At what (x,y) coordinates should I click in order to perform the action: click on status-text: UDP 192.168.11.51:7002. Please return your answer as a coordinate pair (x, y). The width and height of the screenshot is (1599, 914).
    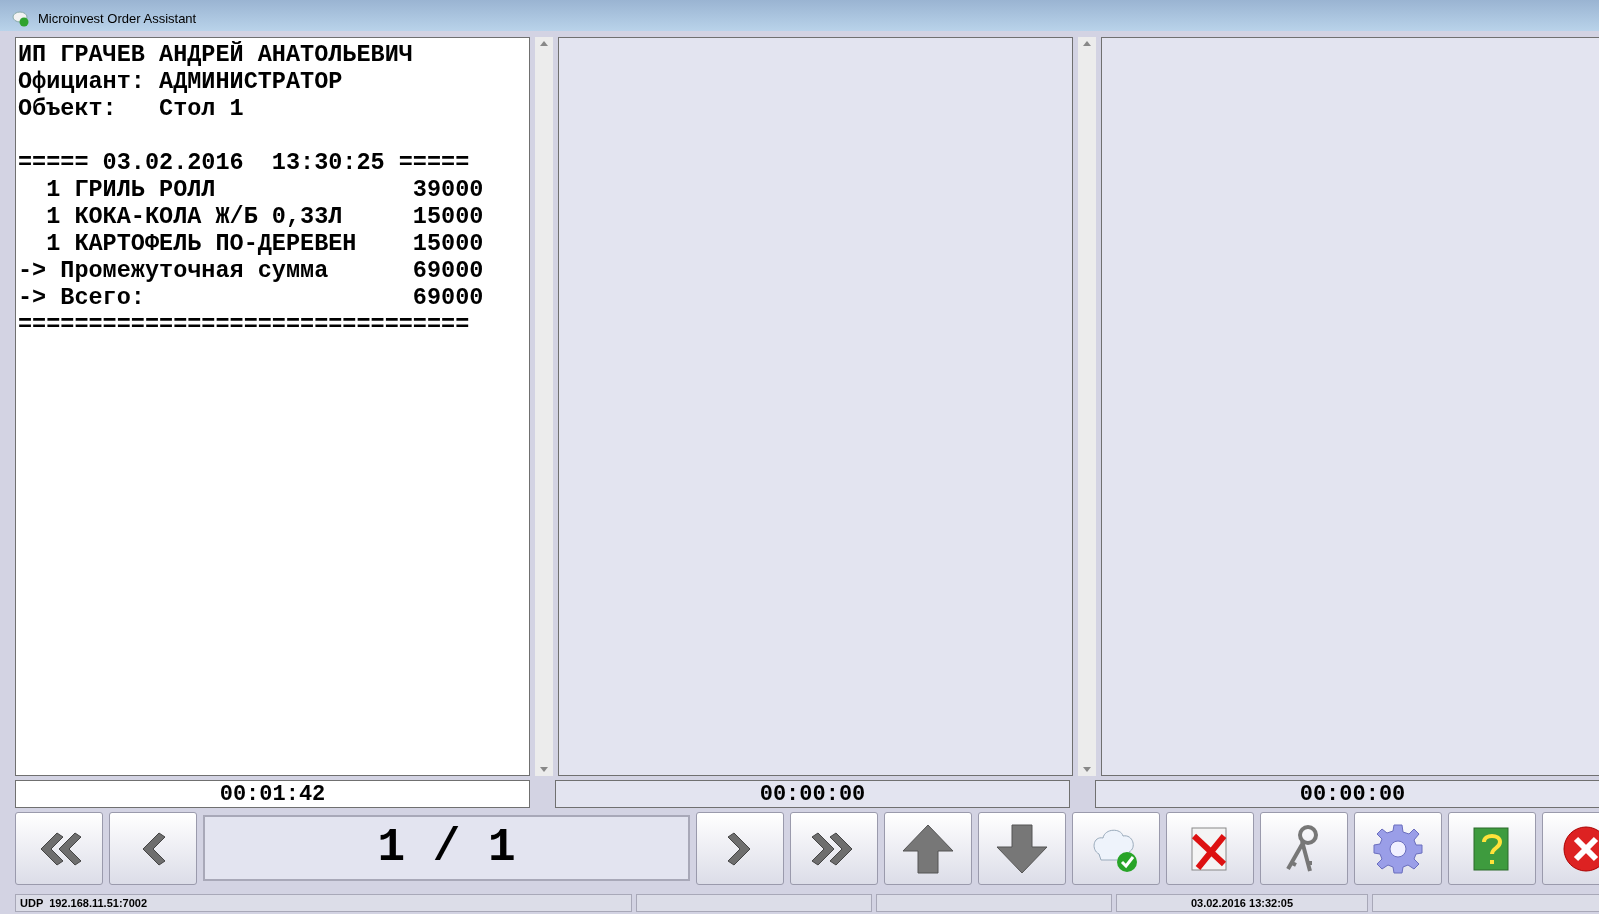
    Looking at the image, I should click on (83, 903).